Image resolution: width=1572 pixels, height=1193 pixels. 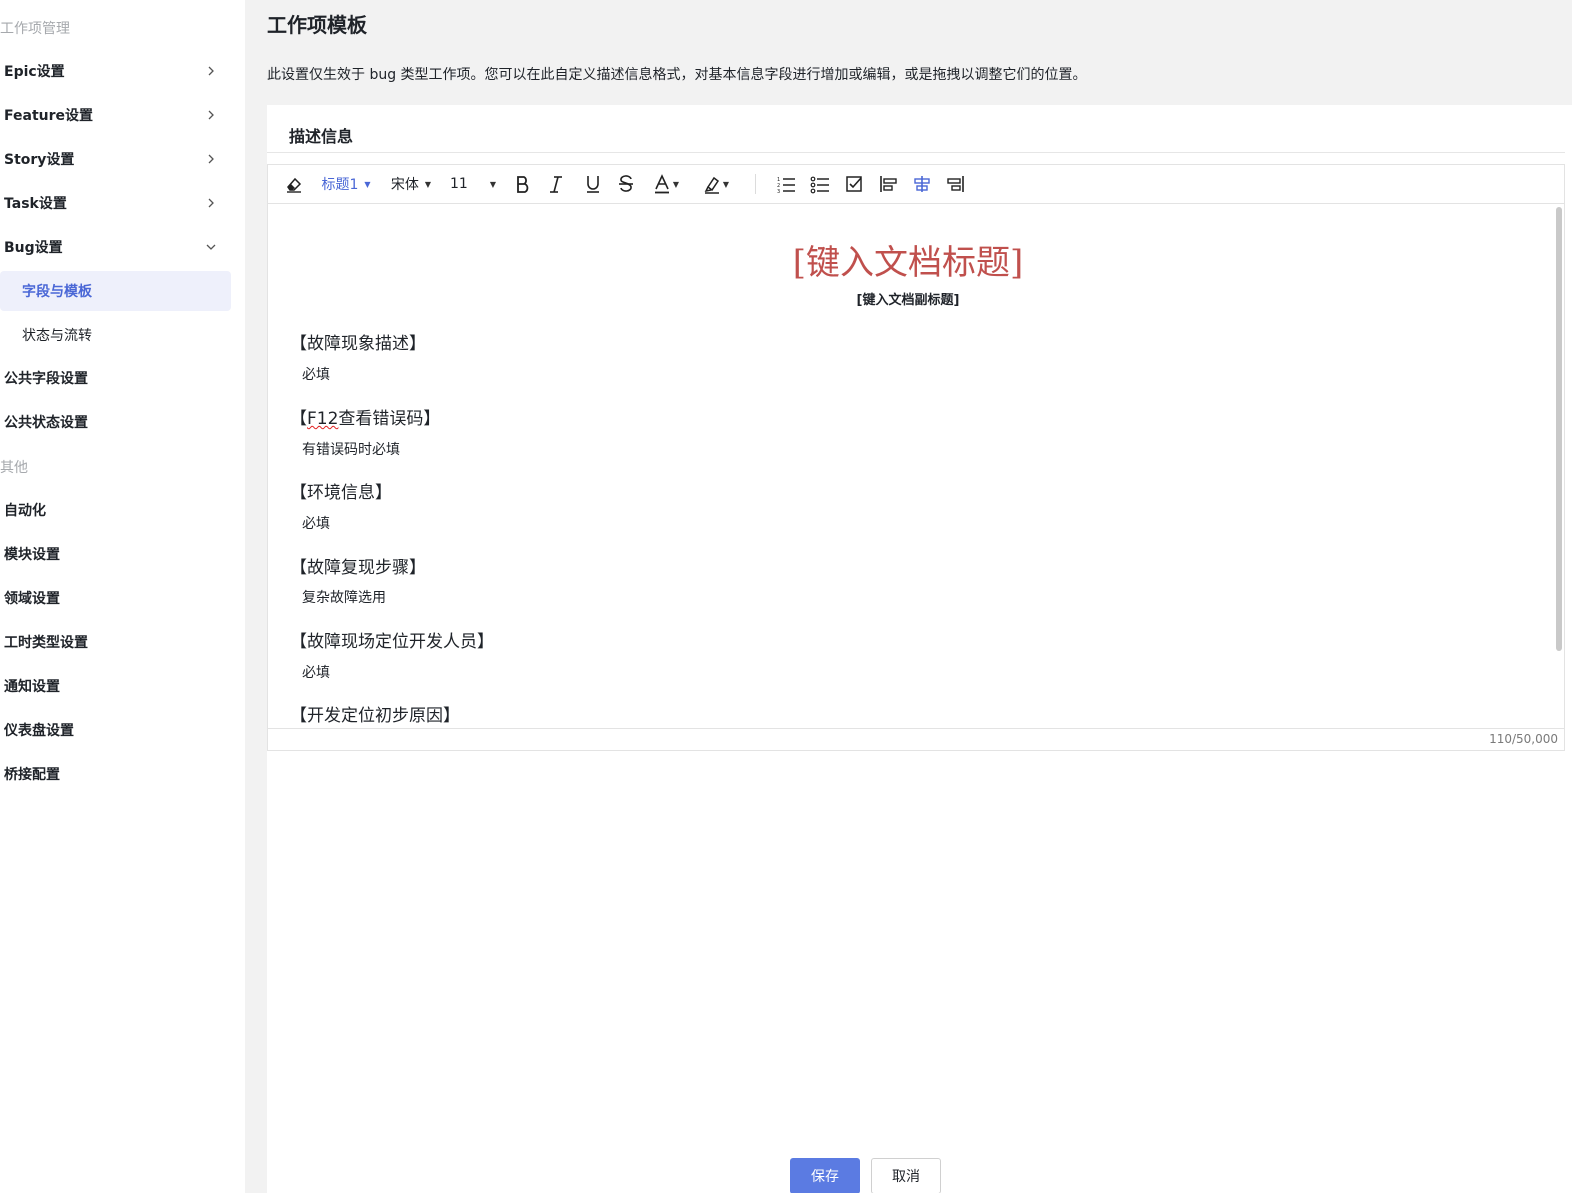 I want to click on section-body: 复杂故障选用, so click(x=344, y=597).